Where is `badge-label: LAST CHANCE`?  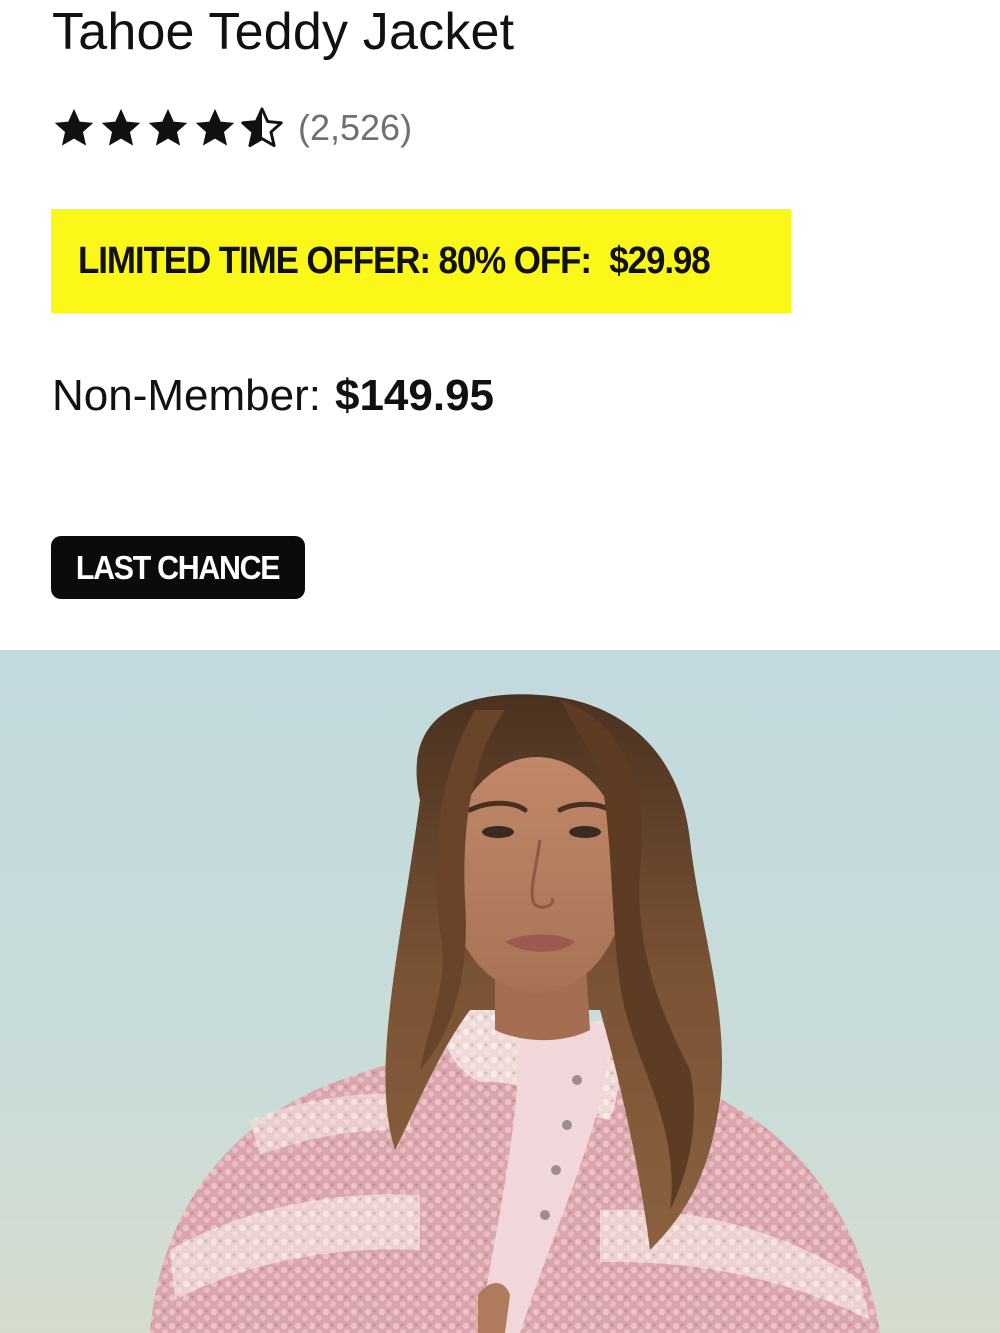
badge-label: LAST CHANCE is located at coordinates (178, 567).